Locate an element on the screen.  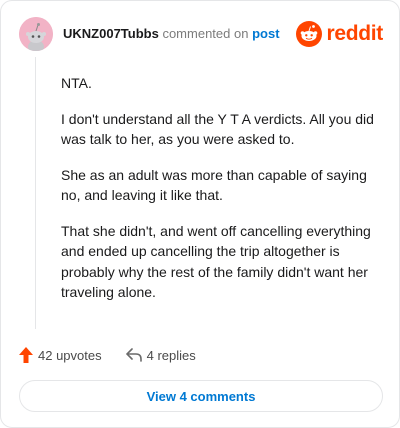
reddit-wordmark: reddit is located at coordinates (354, 33).